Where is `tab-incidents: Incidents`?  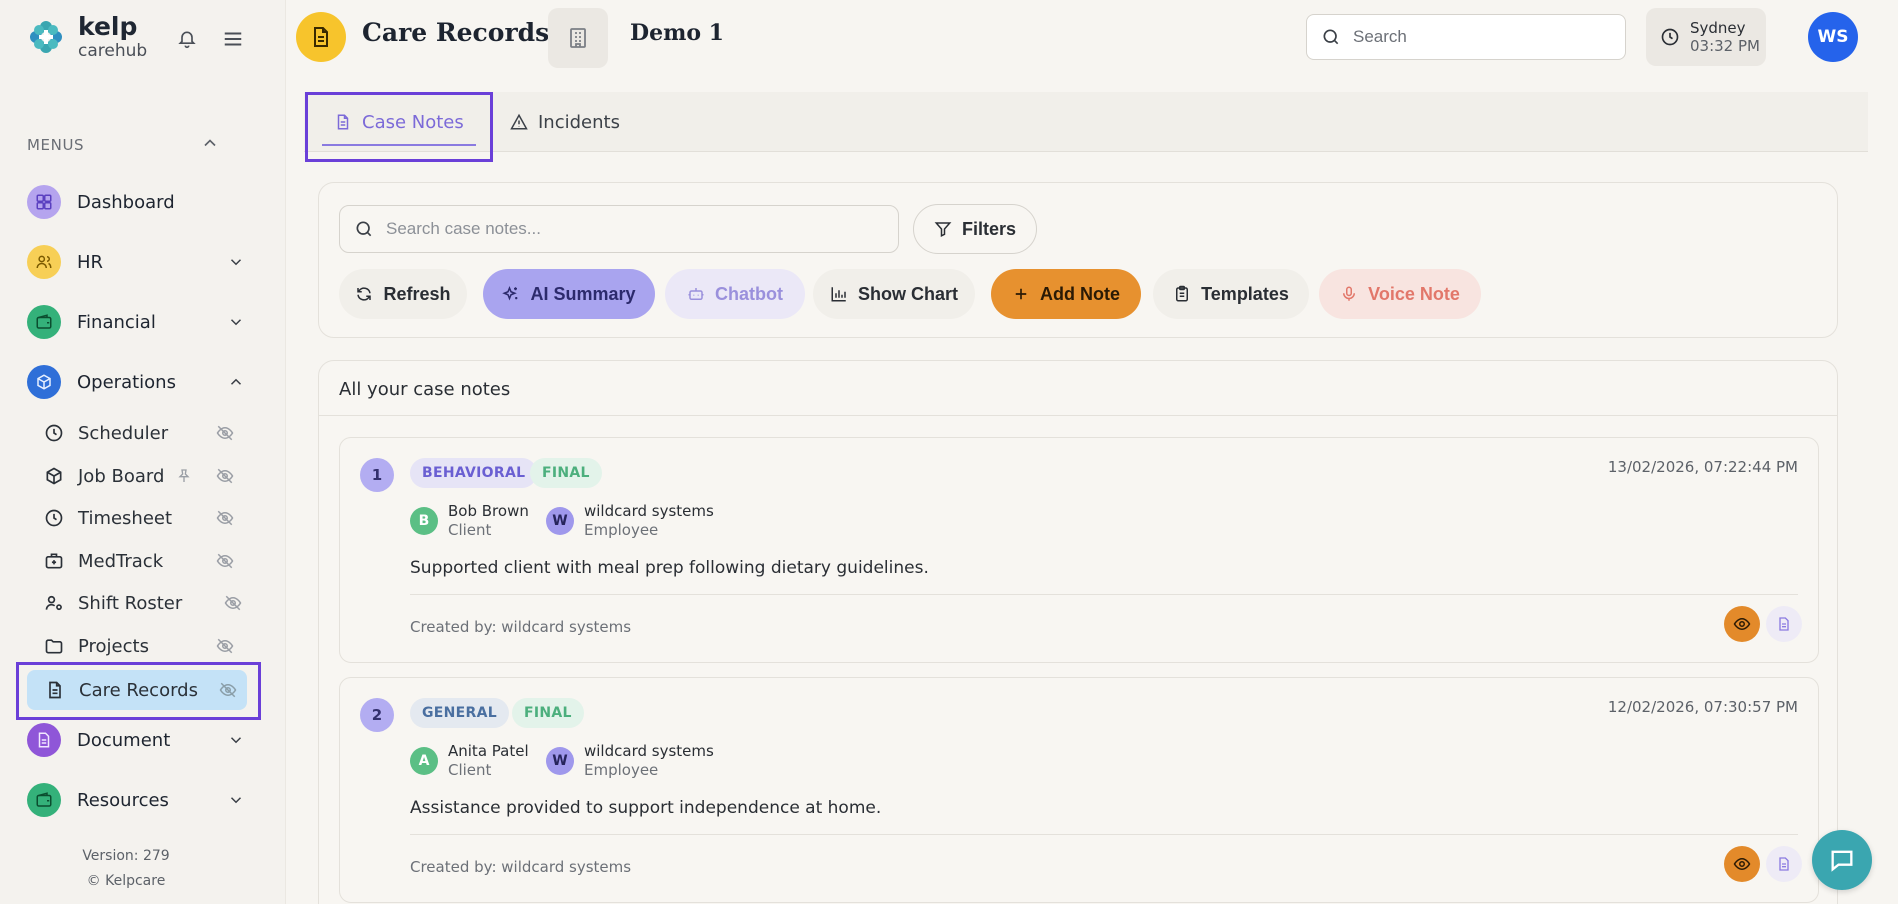
tab-incidents: Incidents is located at coordinates (565, 122).